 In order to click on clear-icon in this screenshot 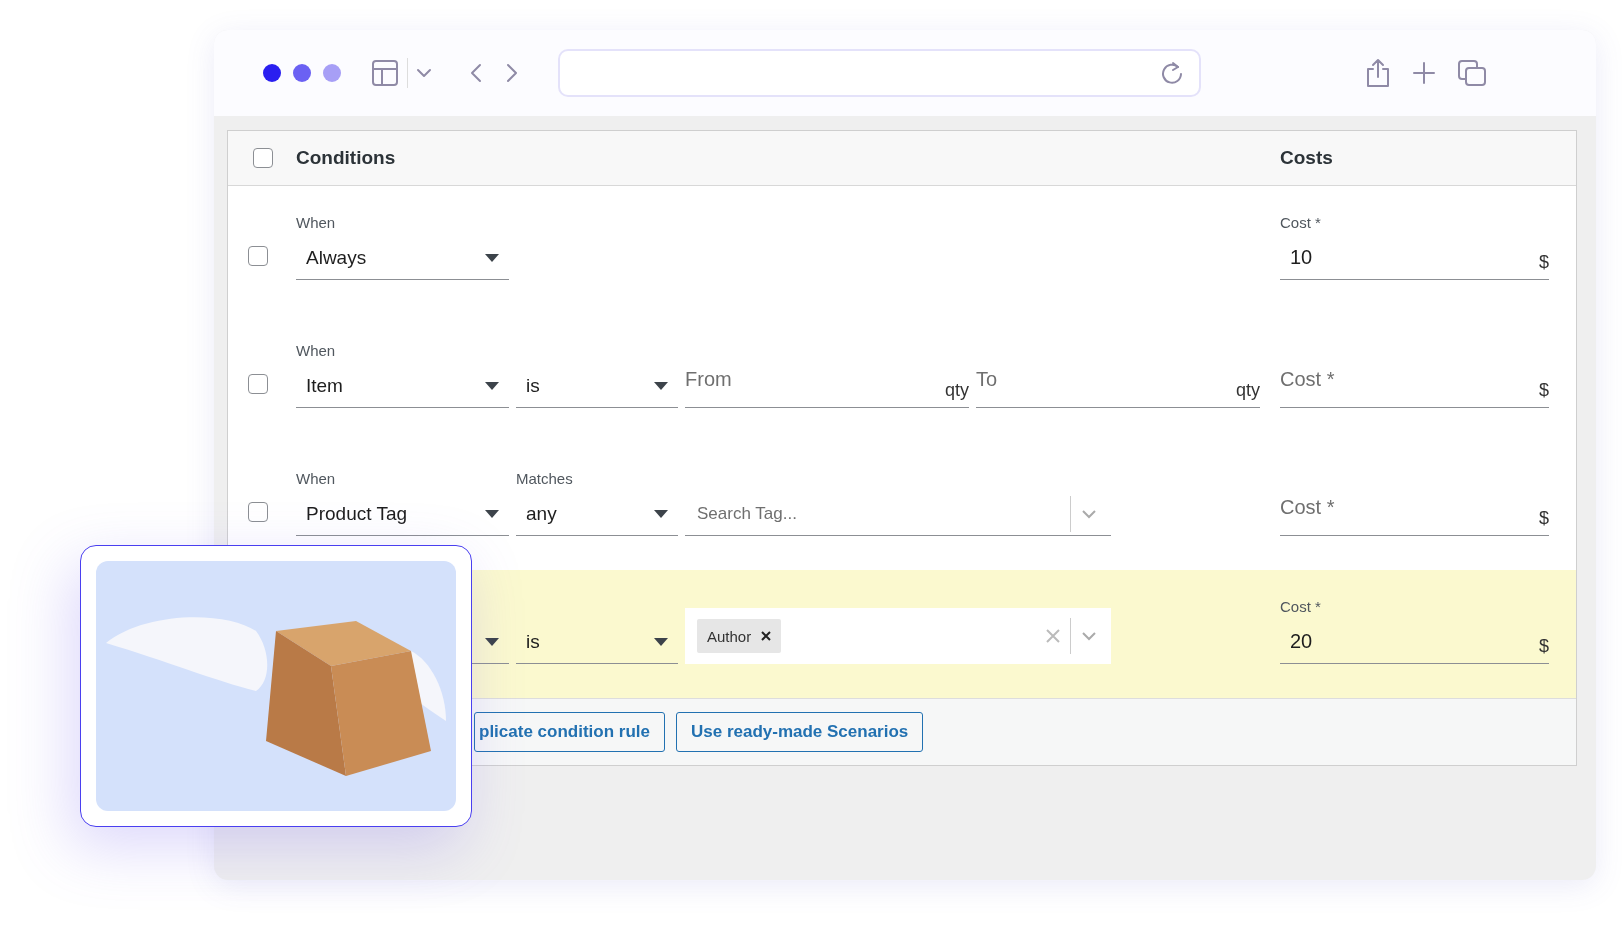, I will do `click(1053, 636)`.